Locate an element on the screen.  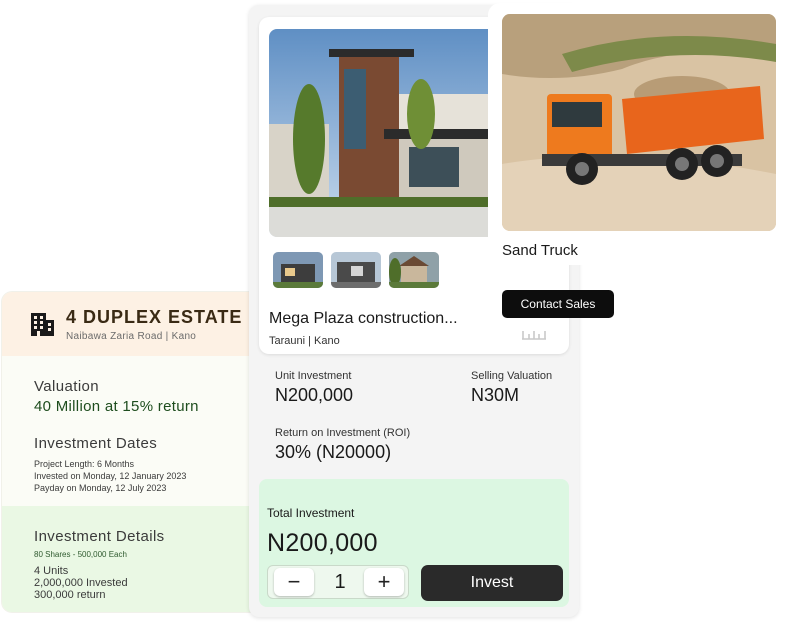
total-investment-panel: Total Investment N200,000 − 1 + Invest is located at coordinates (414, 543).